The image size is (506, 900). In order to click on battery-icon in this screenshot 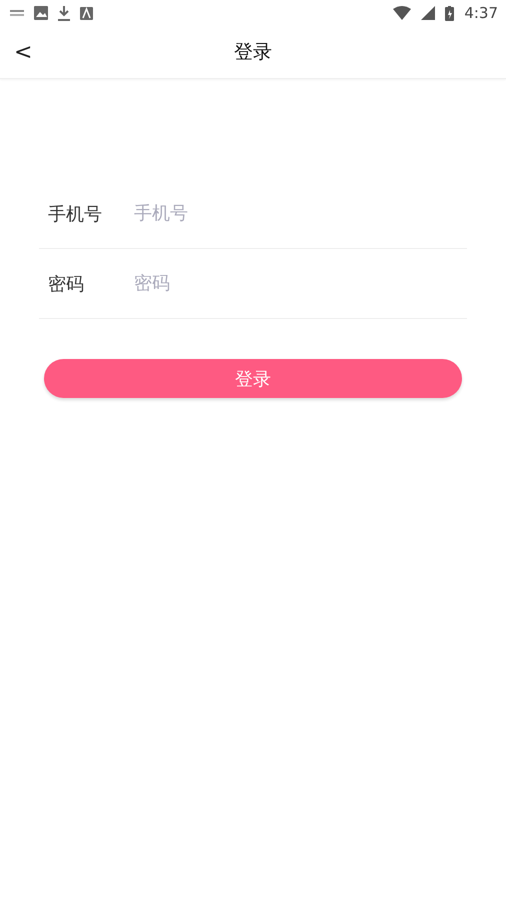, I will do `click(449, 13)`.